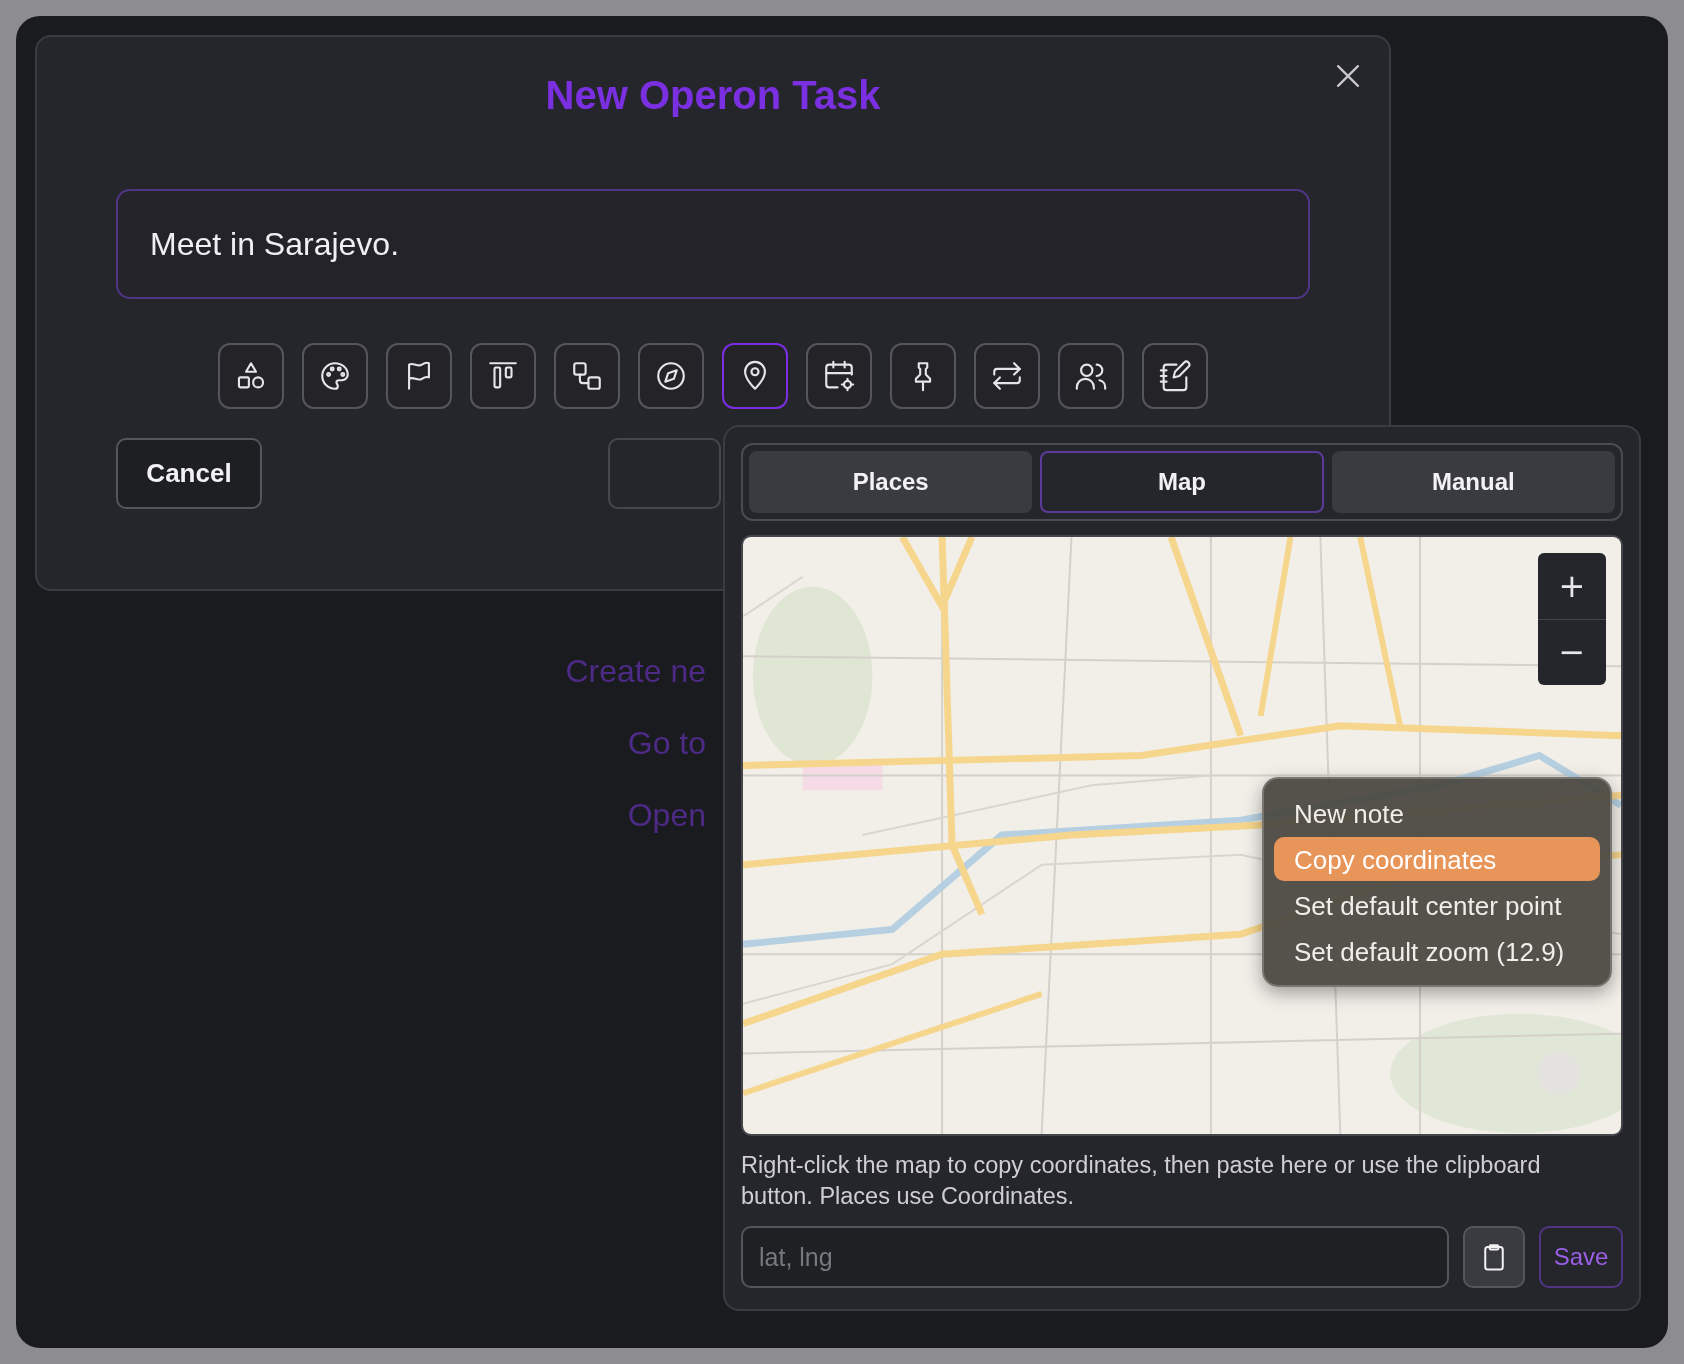 The width and height of the screenshot is (1684, 1364). What do you see at coordinates (1141, 1181) in the screenshot?
I see `hint-text: Right-click the map to copy coordinates, then paste here or use the clipboard button. Places use Coordinates.` at bounding box center [1141, 1181].